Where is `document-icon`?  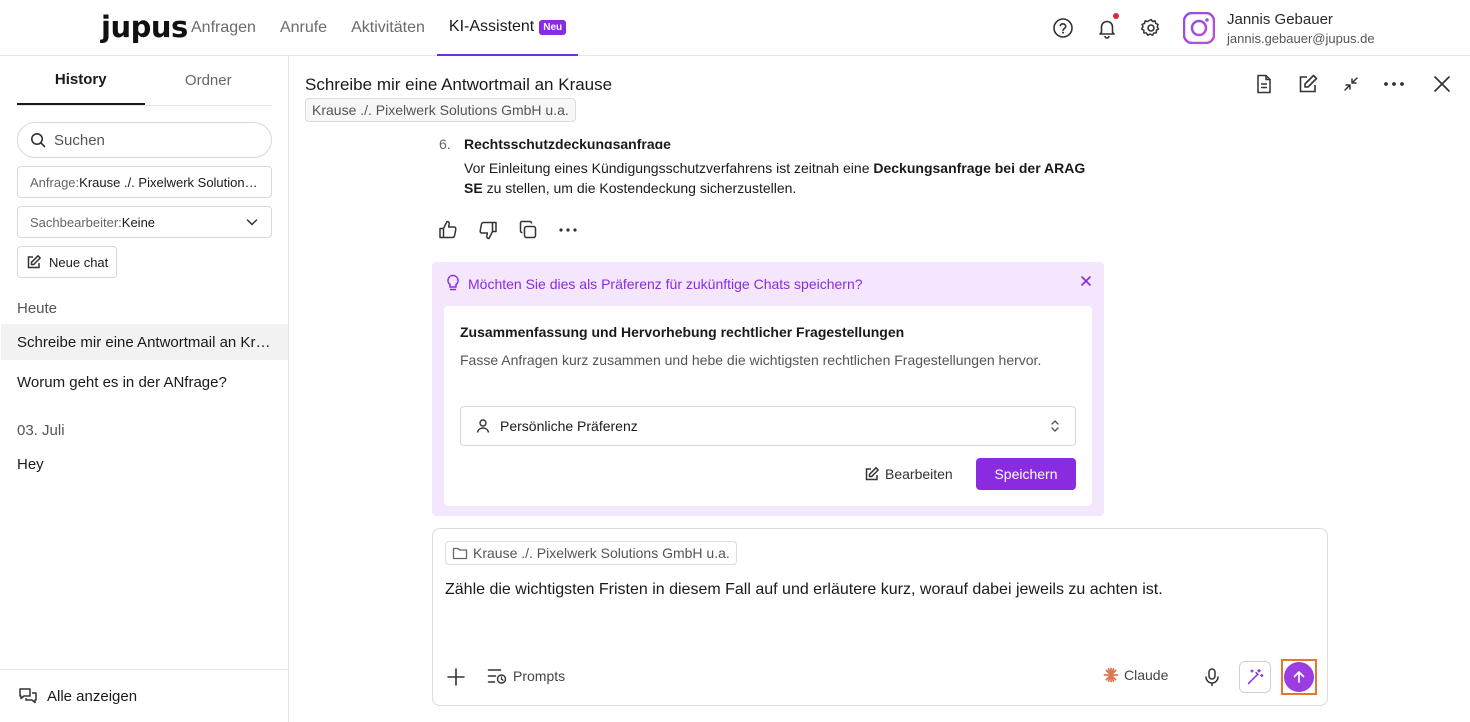
document-icon is located at coordinates (1264, 84).